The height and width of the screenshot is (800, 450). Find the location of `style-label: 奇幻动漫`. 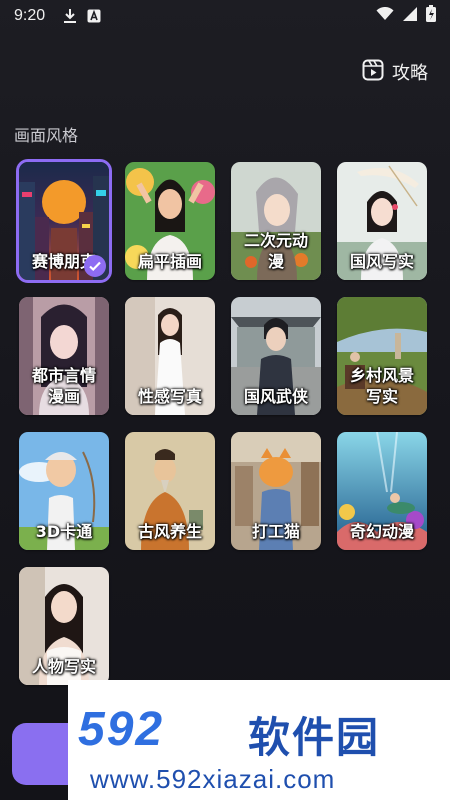

style-label: 奇幻动漫 is located at coordinates (381, 531).